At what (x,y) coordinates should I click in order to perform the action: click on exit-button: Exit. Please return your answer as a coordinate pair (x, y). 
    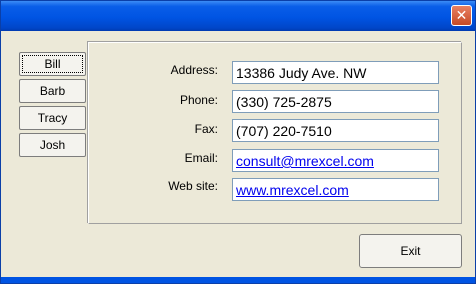
    Looking at the image, I should click on (410, 251).